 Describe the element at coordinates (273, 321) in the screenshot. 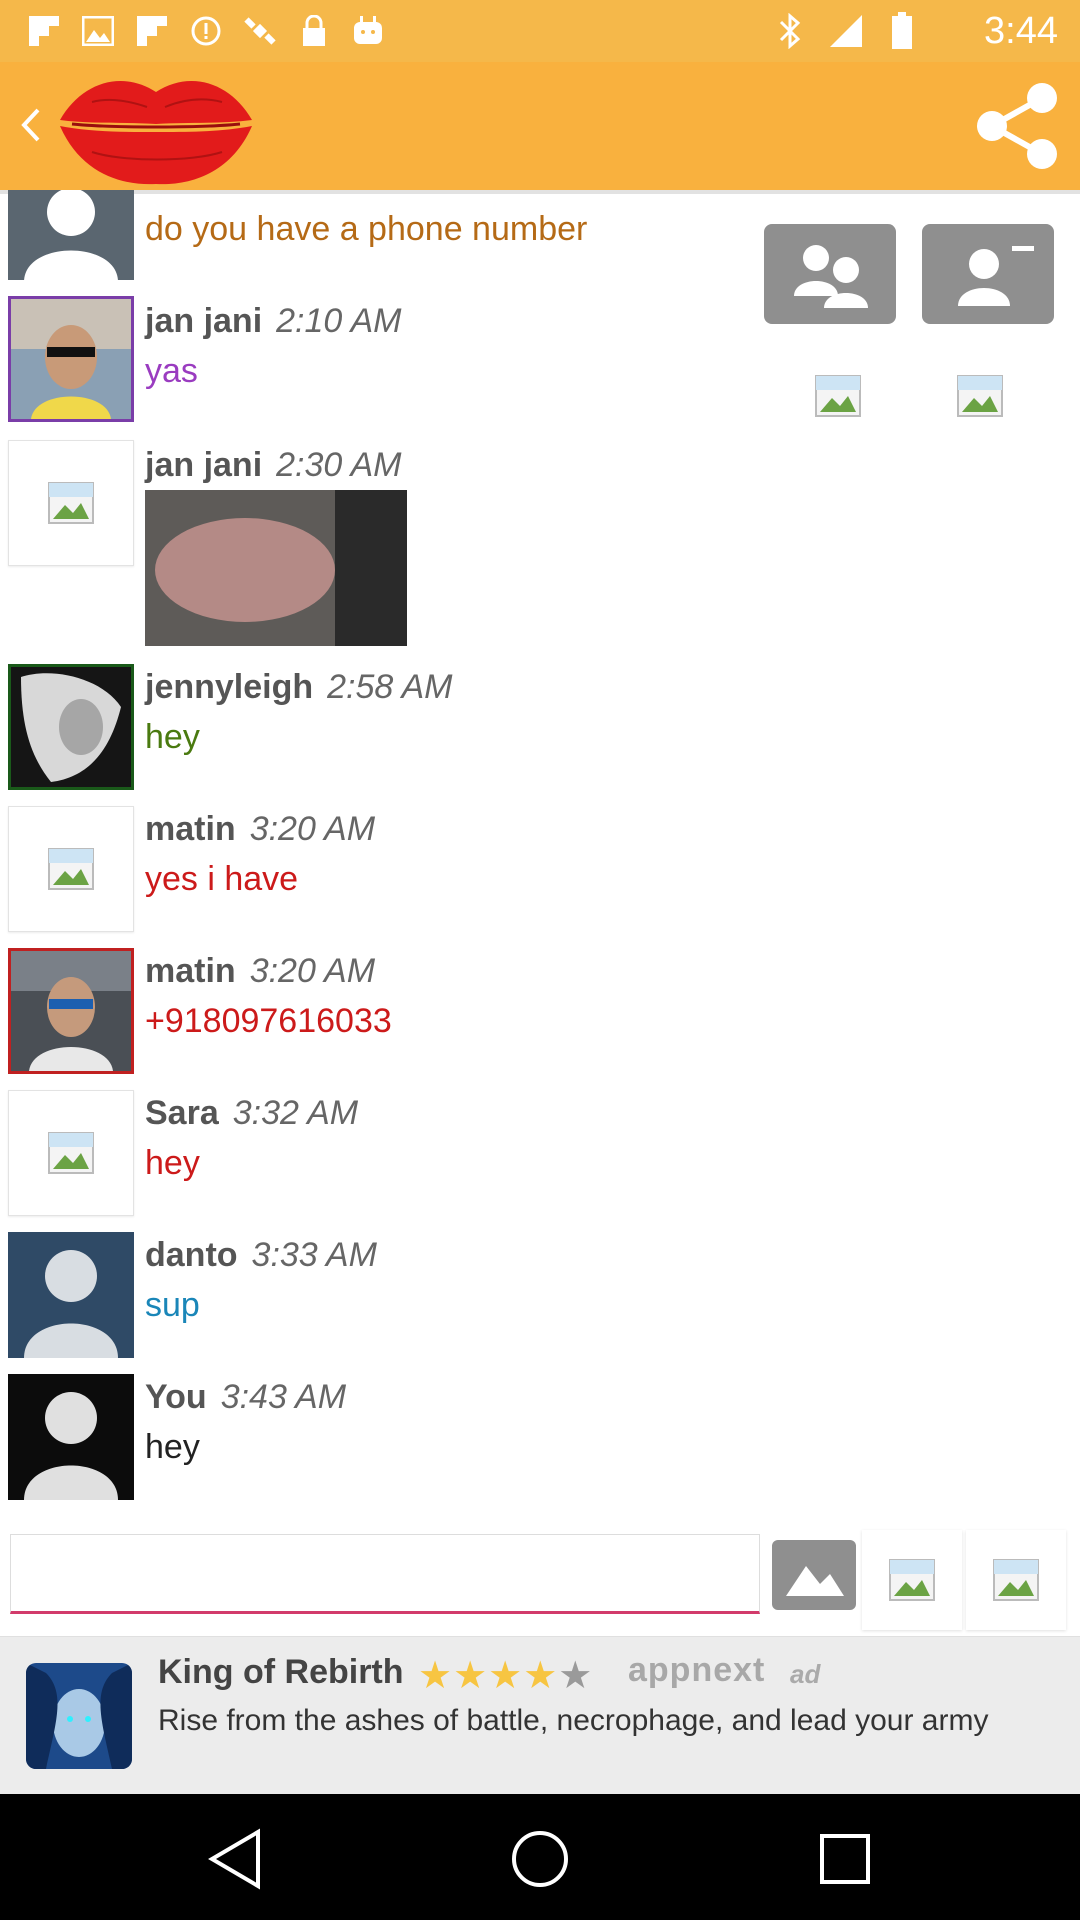

I see `sender-name: jan jani 2:10 AM` at that location.